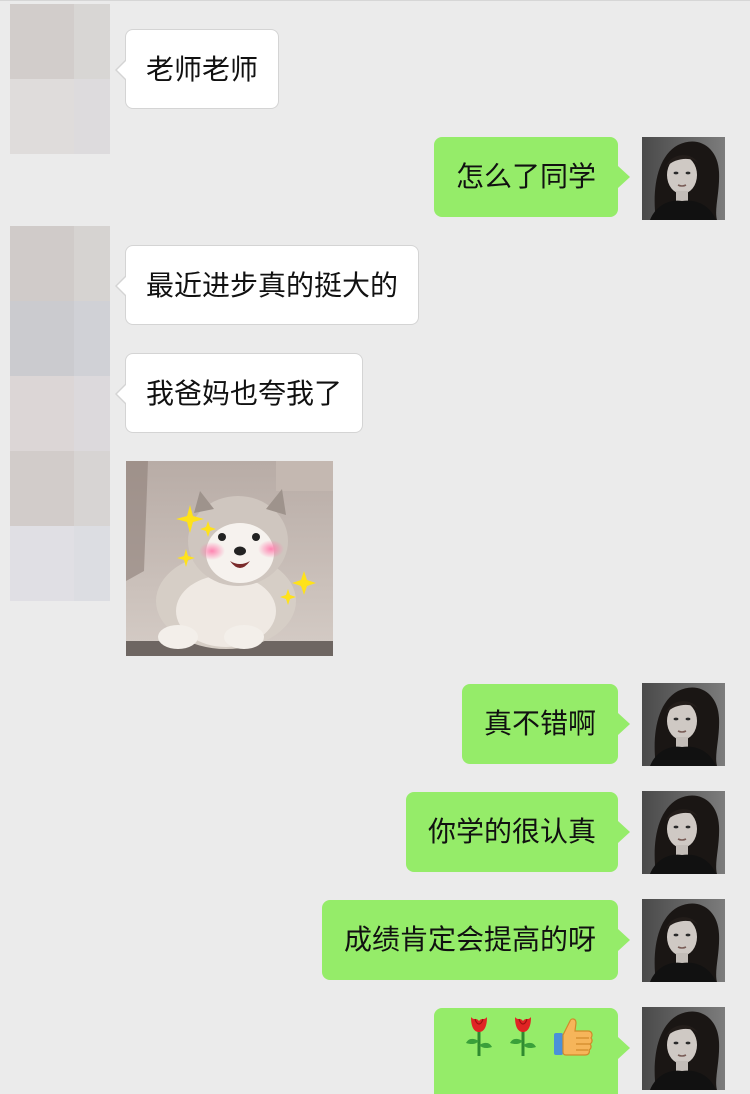  I want to click on message-text: 你学的很认真, so click(511, 831).